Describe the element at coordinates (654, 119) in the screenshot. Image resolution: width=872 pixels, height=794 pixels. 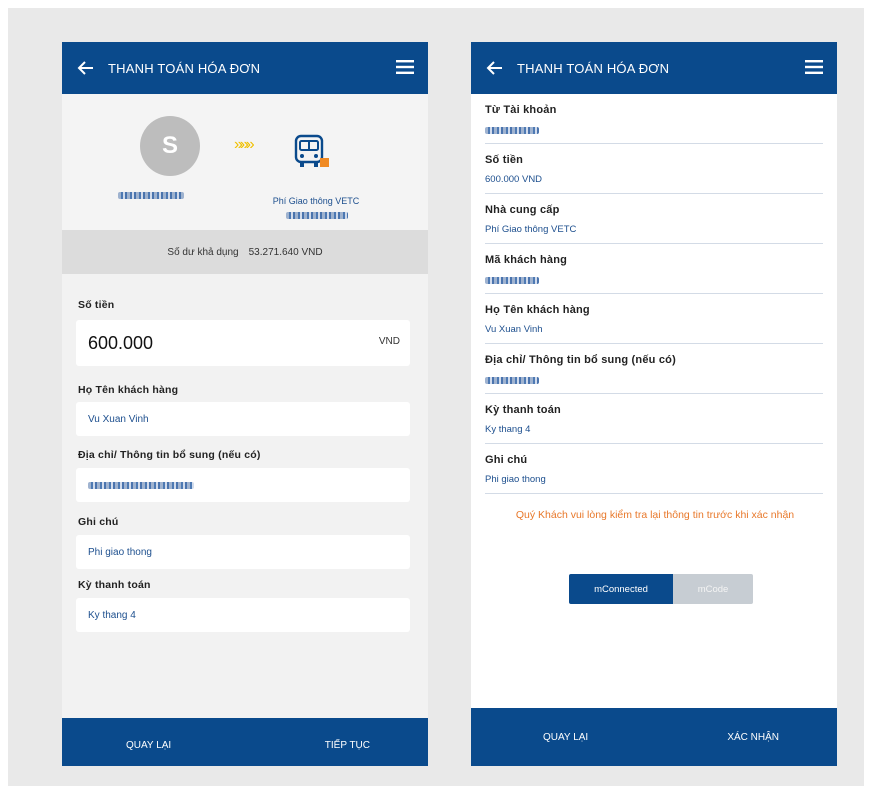
I see `list-item-source-account: Từ Tài khoản` at that location.